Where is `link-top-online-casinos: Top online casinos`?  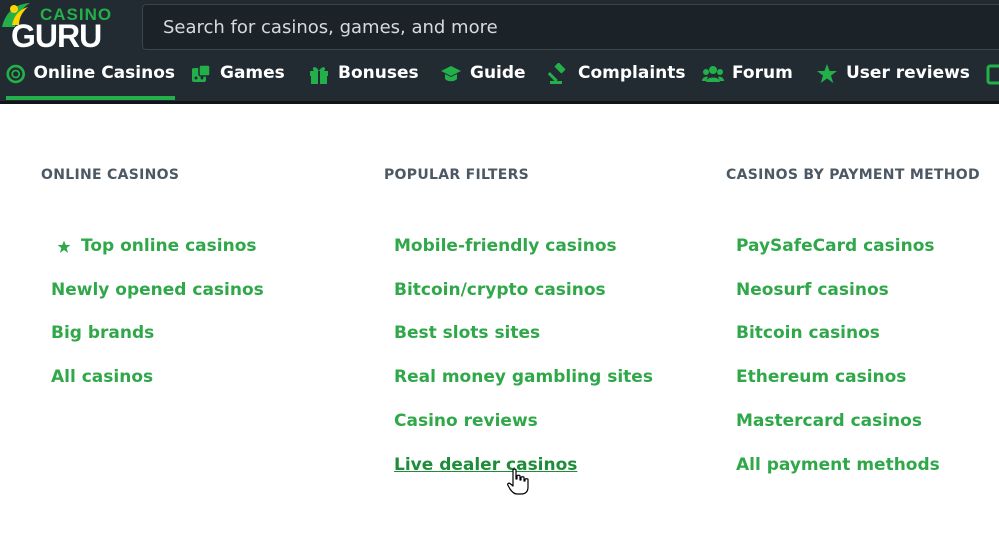 link-top-online-casinos: Top online casinos is located at coordinates (169, 246).